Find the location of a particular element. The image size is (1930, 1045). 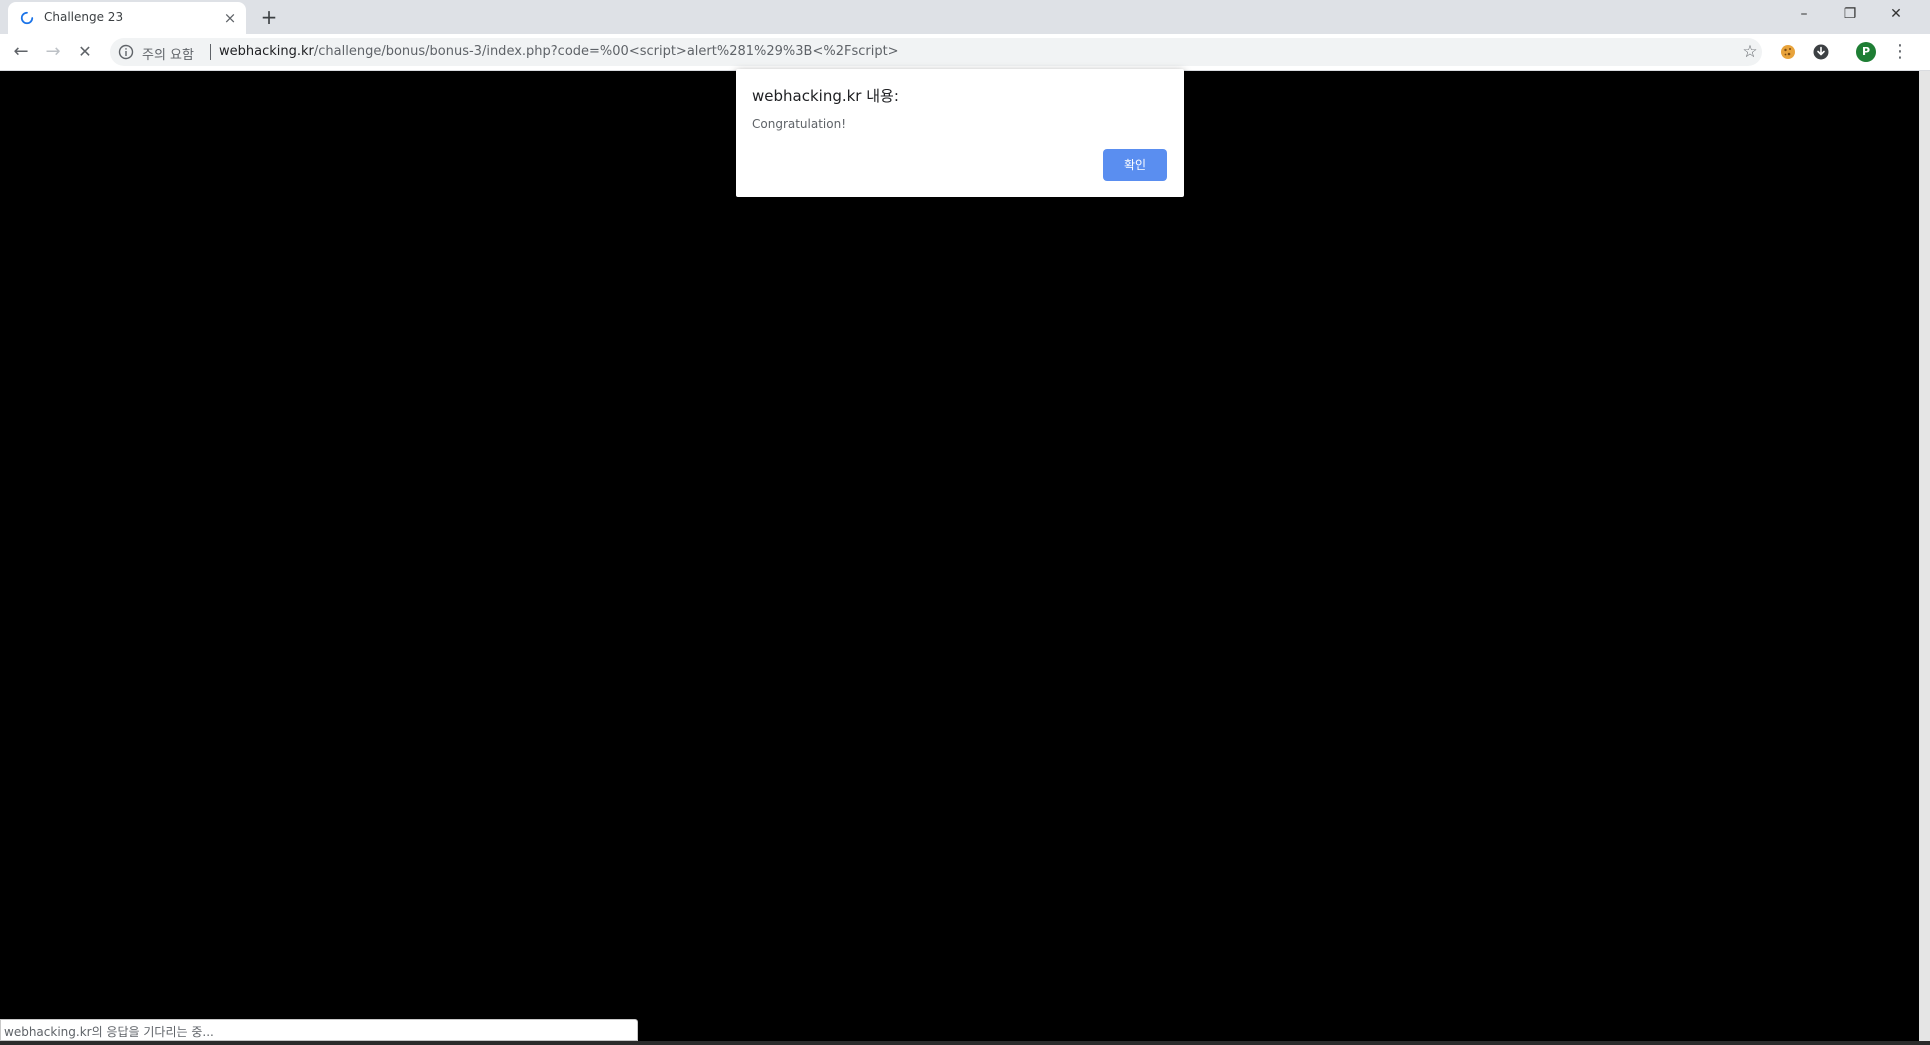

cookie-extension-icon is located at coordinates (1788, 52).